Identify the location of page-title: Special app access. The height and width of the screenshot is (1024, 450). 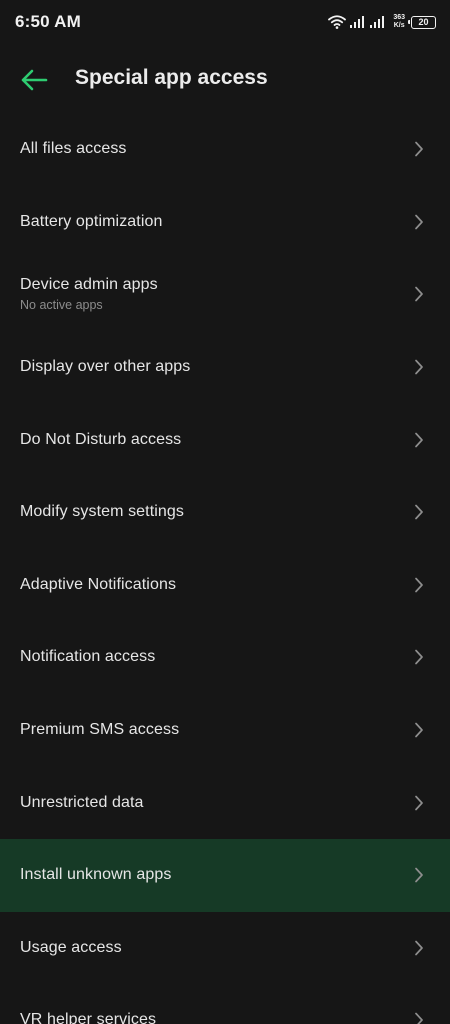
(171, 77).